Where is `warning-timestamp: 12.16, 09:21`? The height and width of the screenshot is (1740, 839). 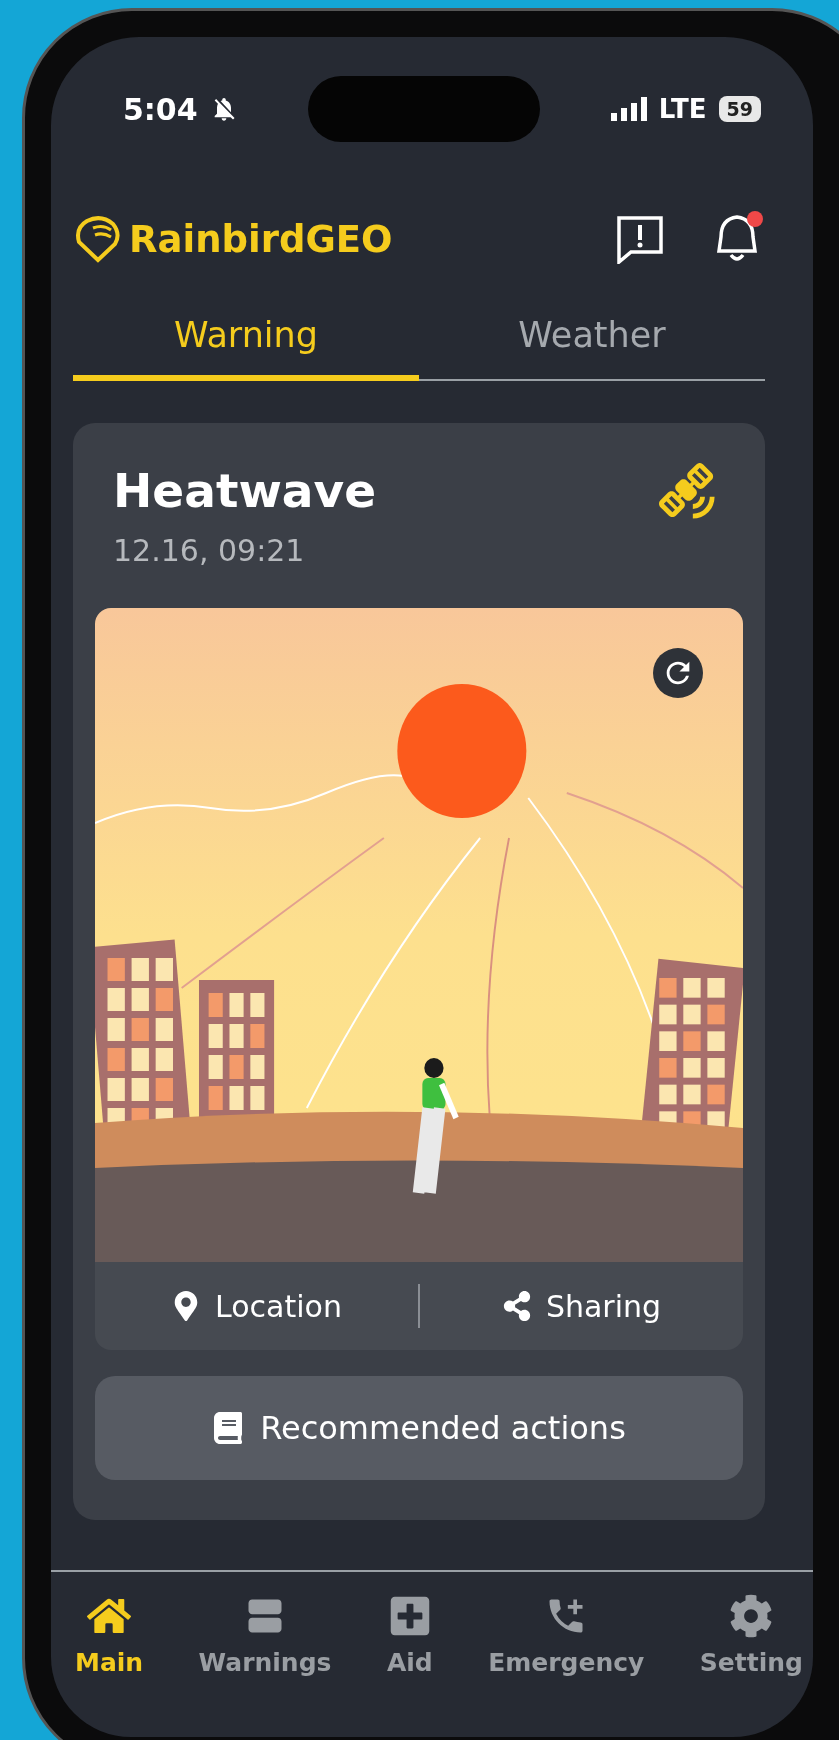
warning-timestamp: 12.16, 09:21 is located at coordinates (209, 550).